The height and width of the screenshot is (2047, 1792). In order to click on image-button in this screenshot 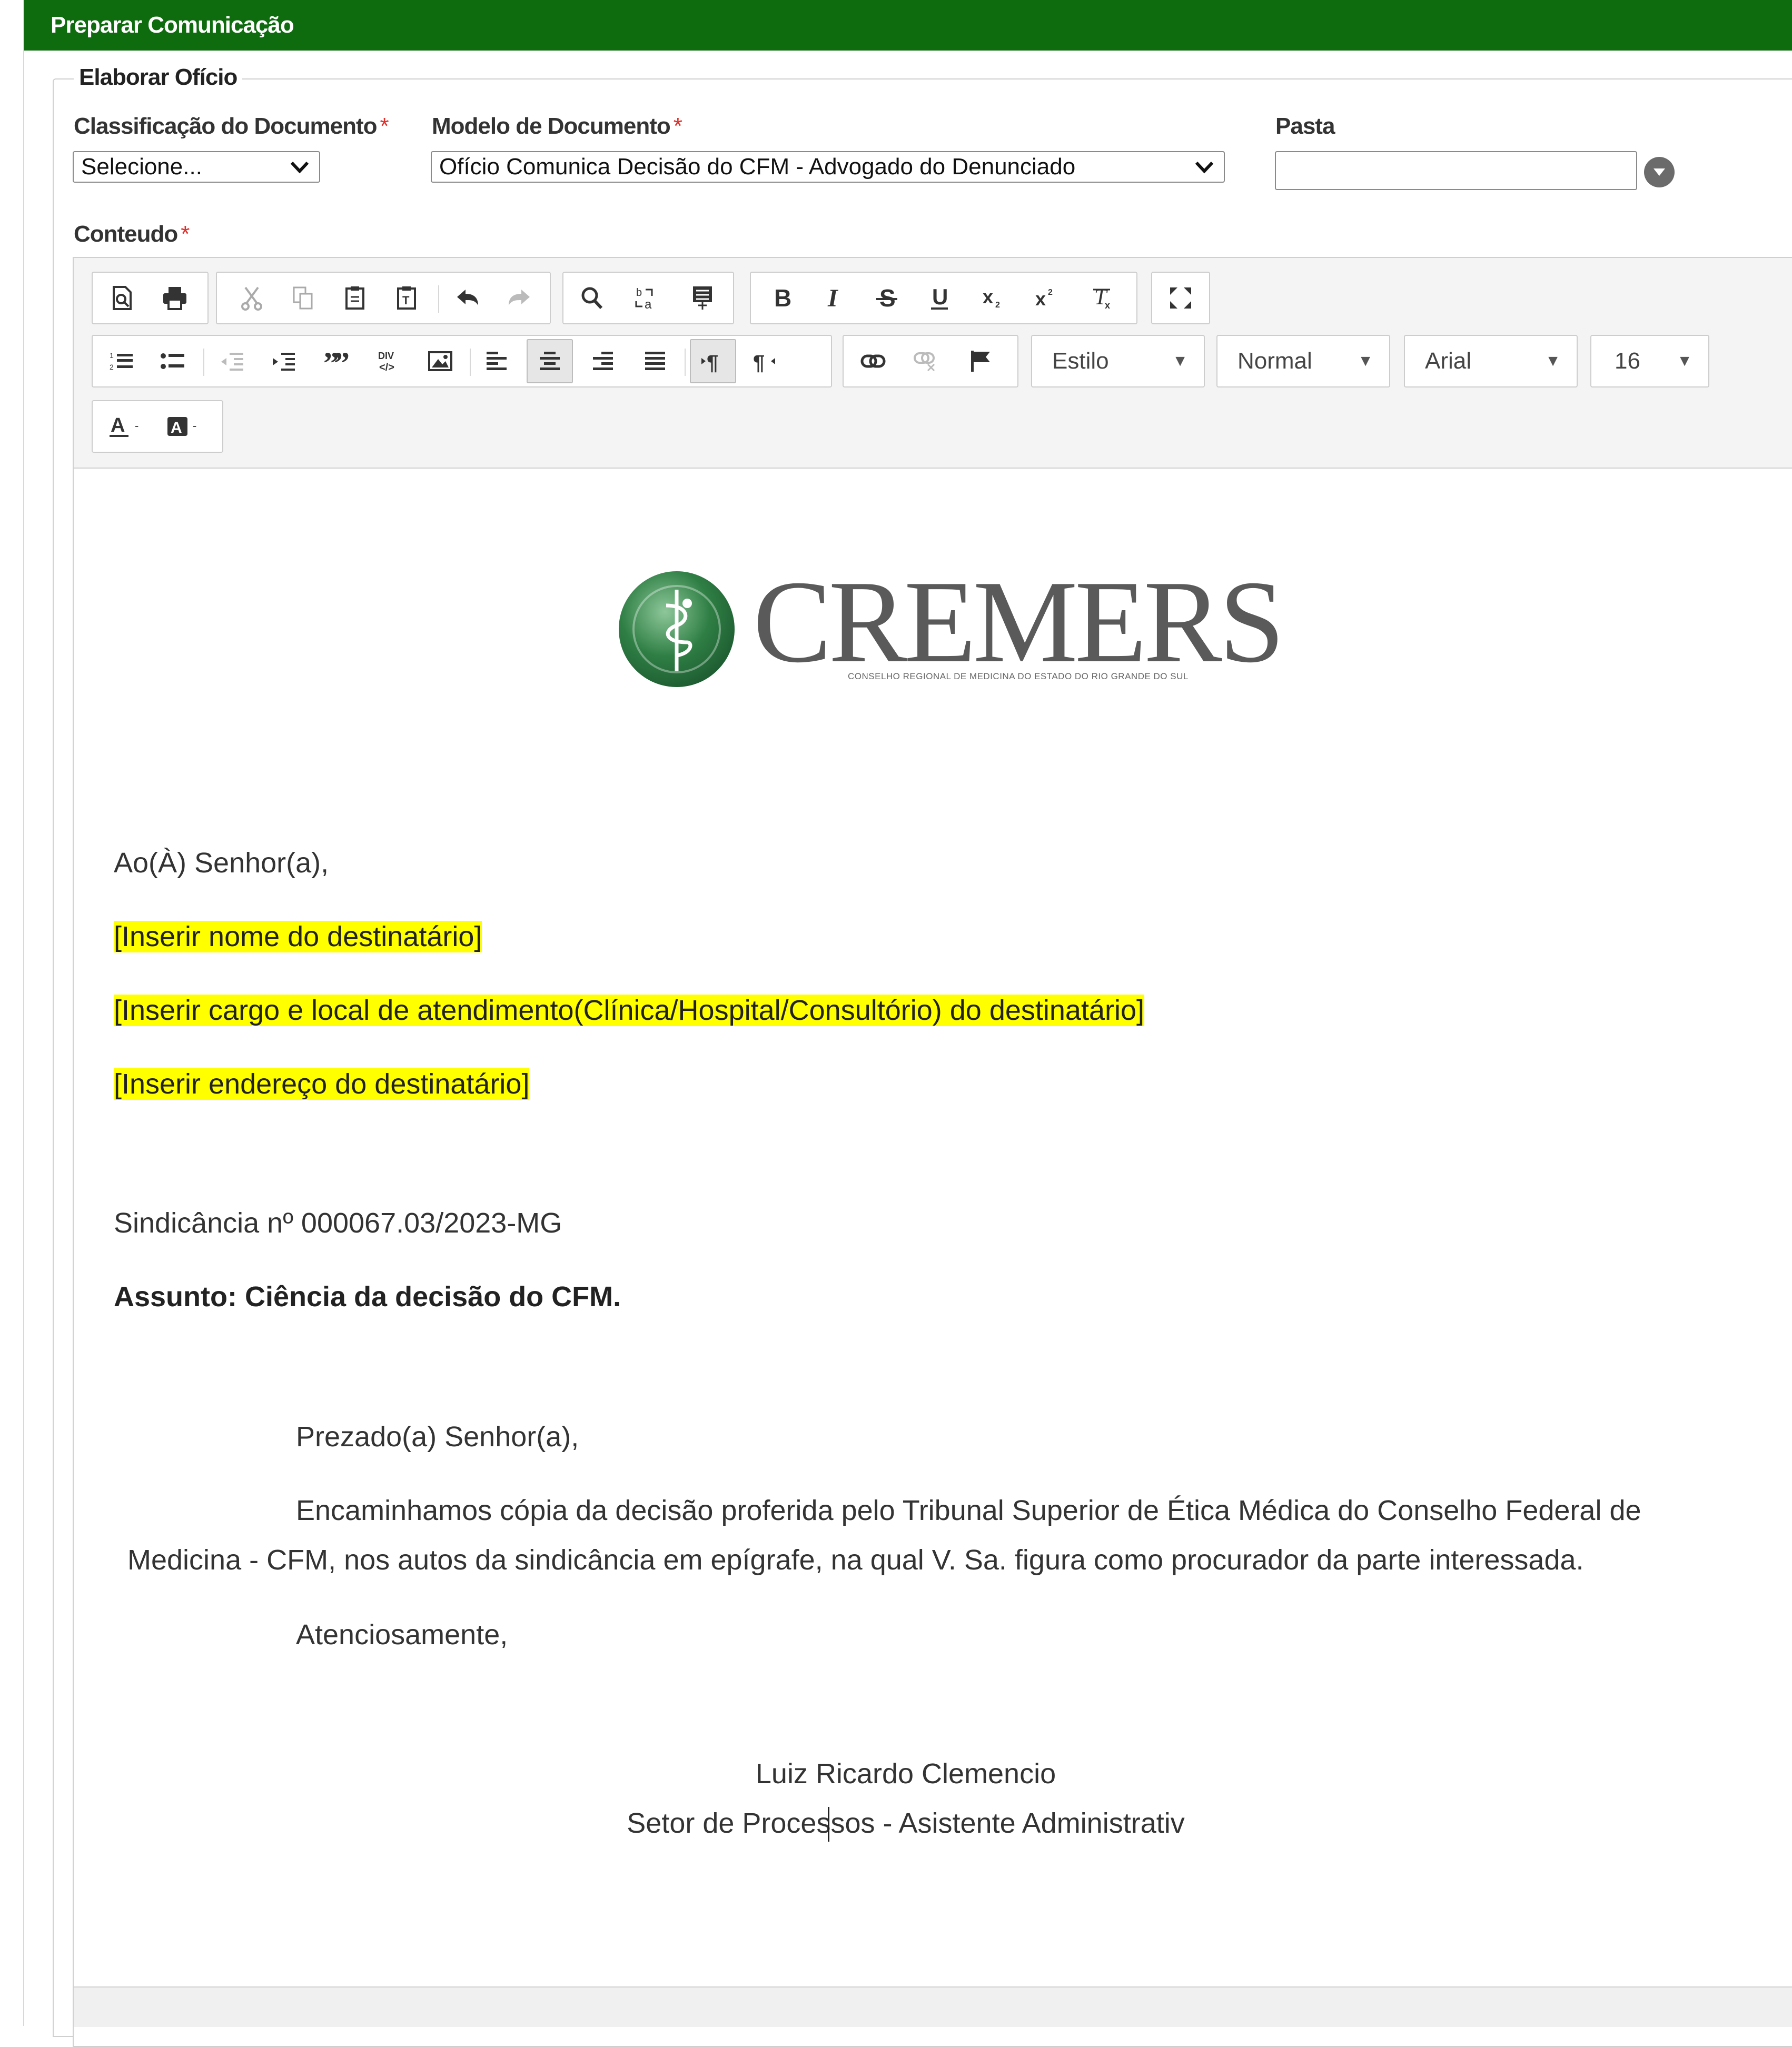, I will do `click(440, 361)`.